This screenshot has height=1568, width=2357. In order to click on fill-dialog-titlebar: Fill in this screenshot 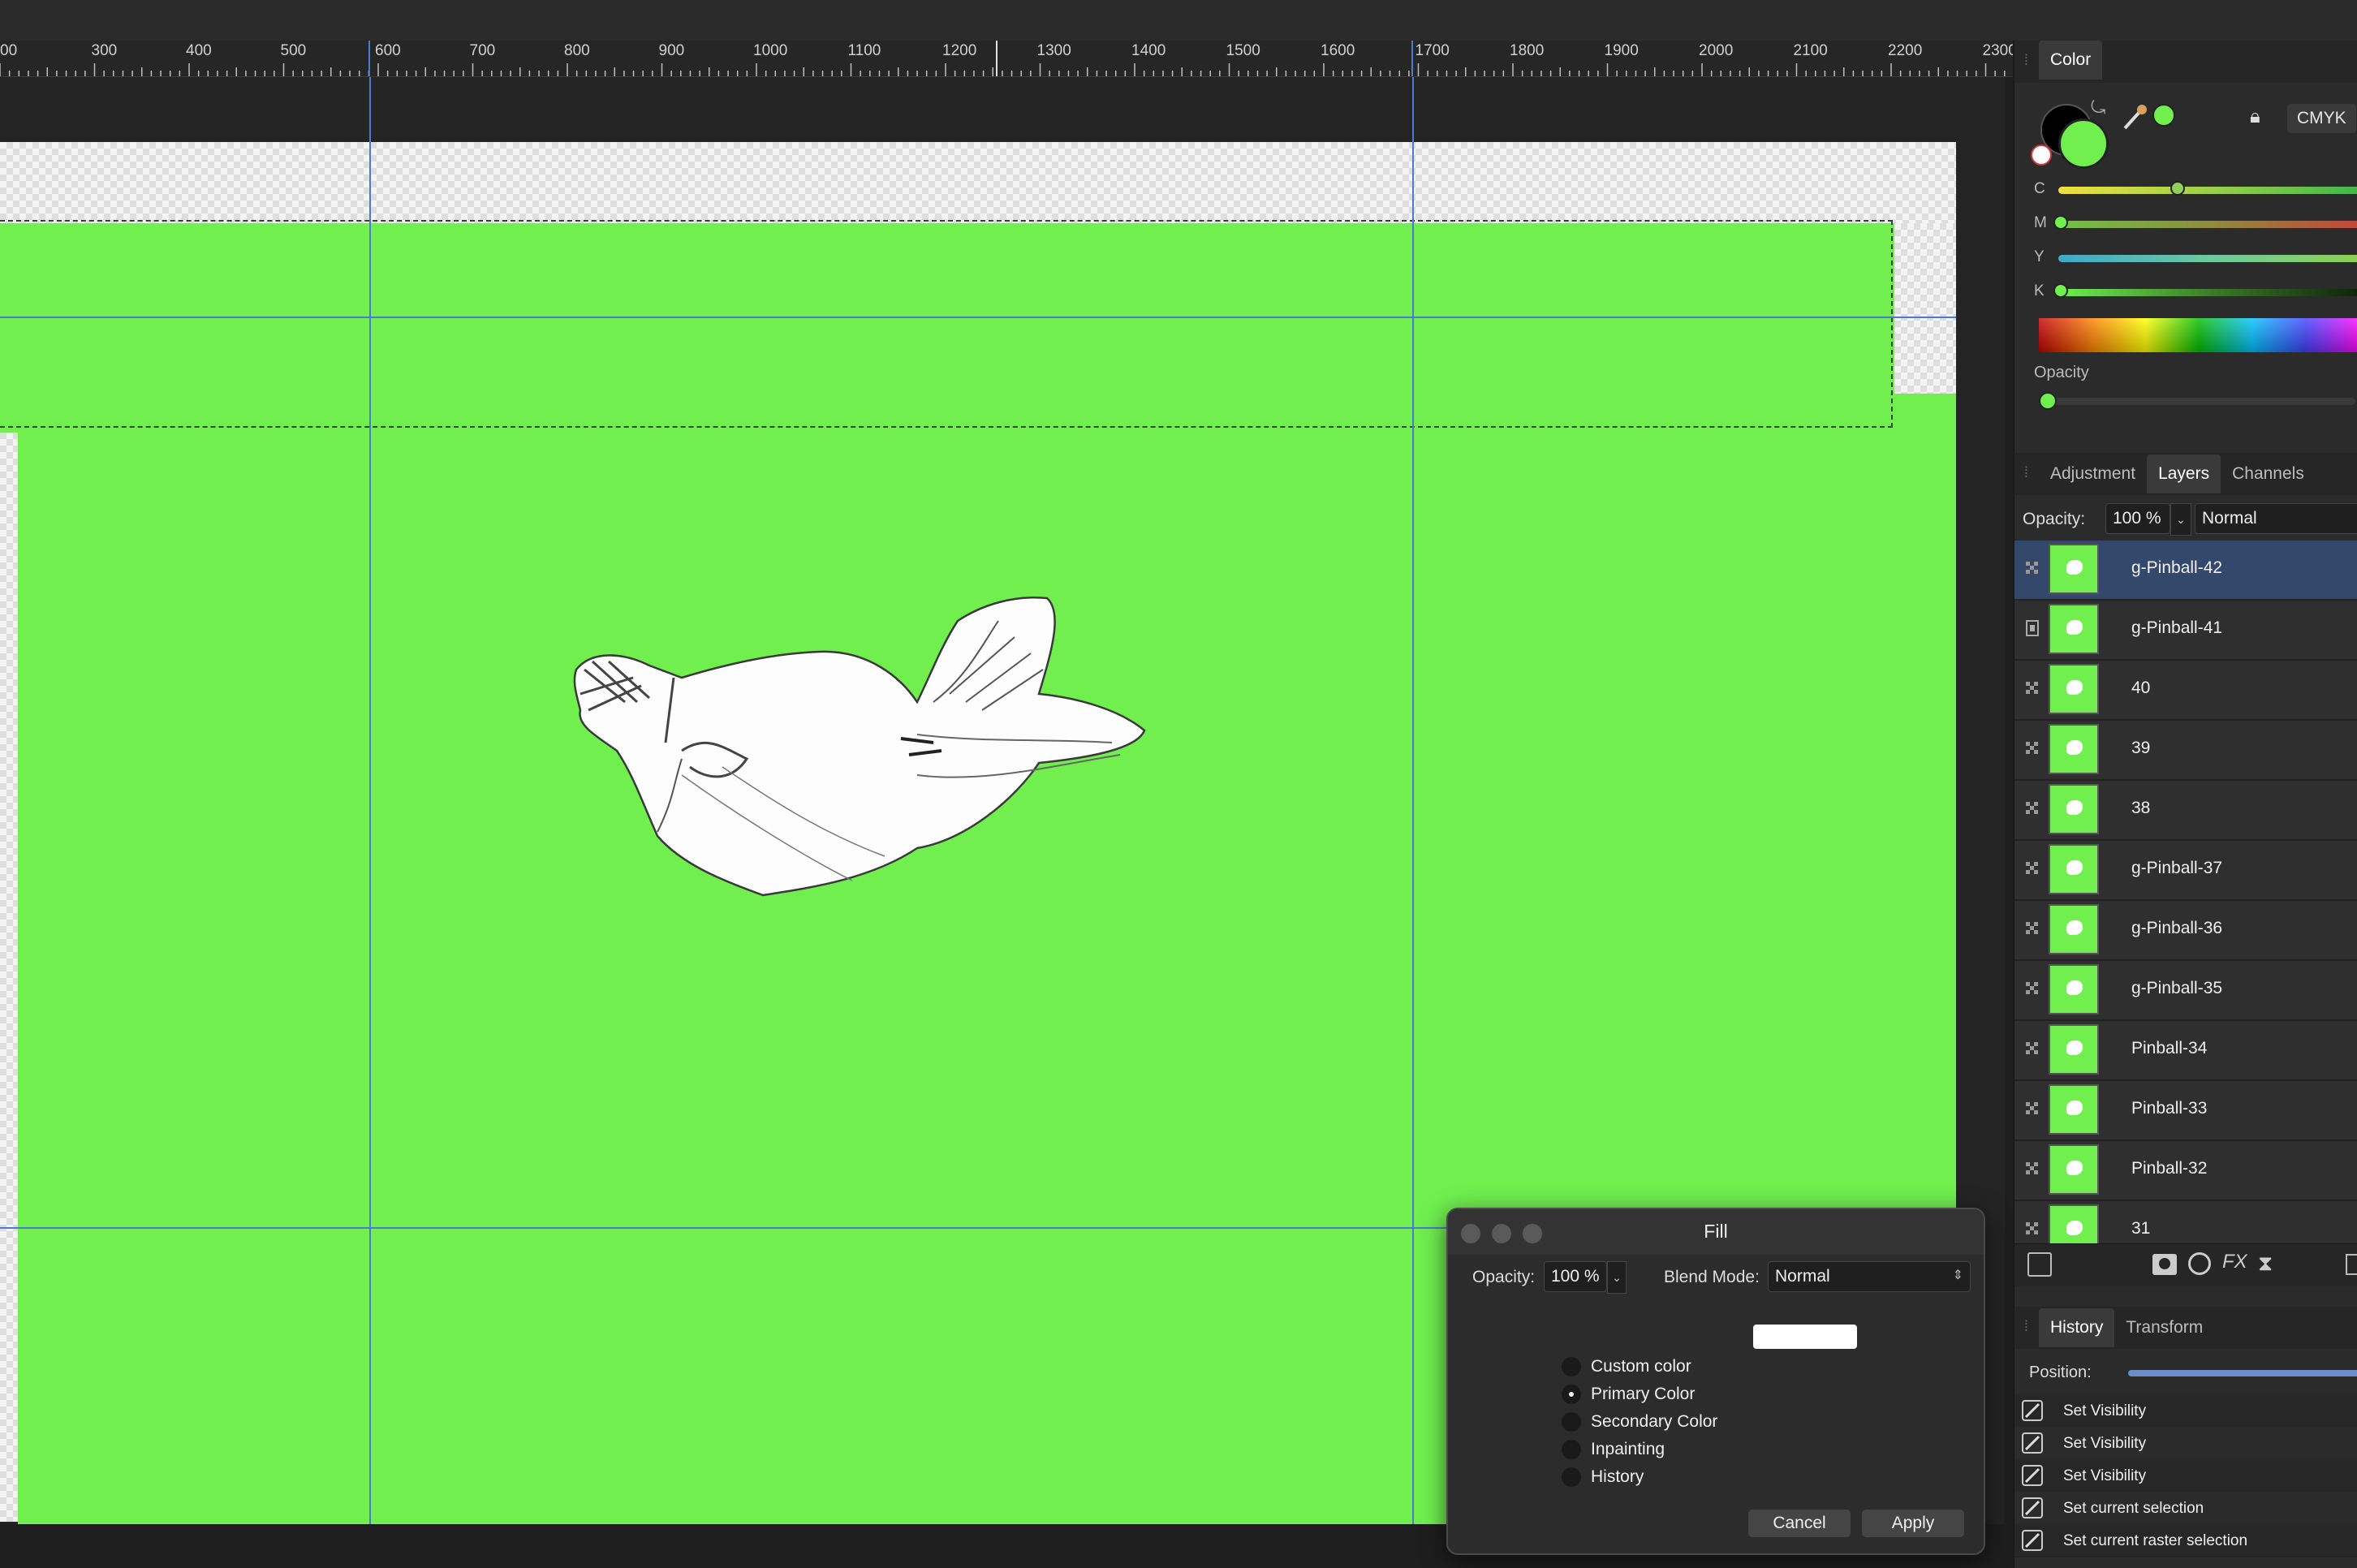, I will do `click(1716, 1232)`.